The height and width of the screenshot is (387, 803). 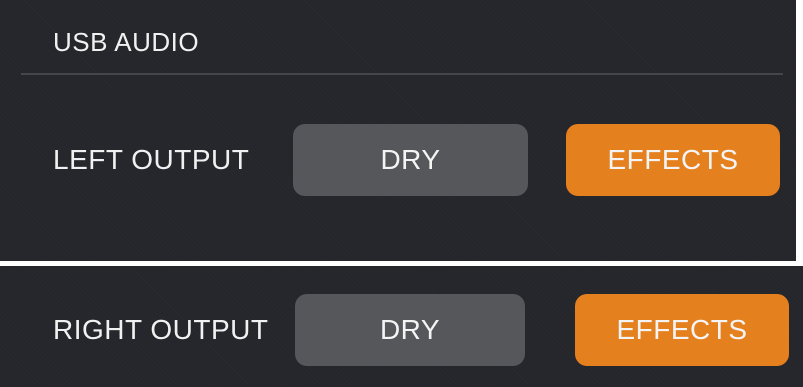 I want to click on right-output-dry-button: DRY, so click(x=410, y=330).